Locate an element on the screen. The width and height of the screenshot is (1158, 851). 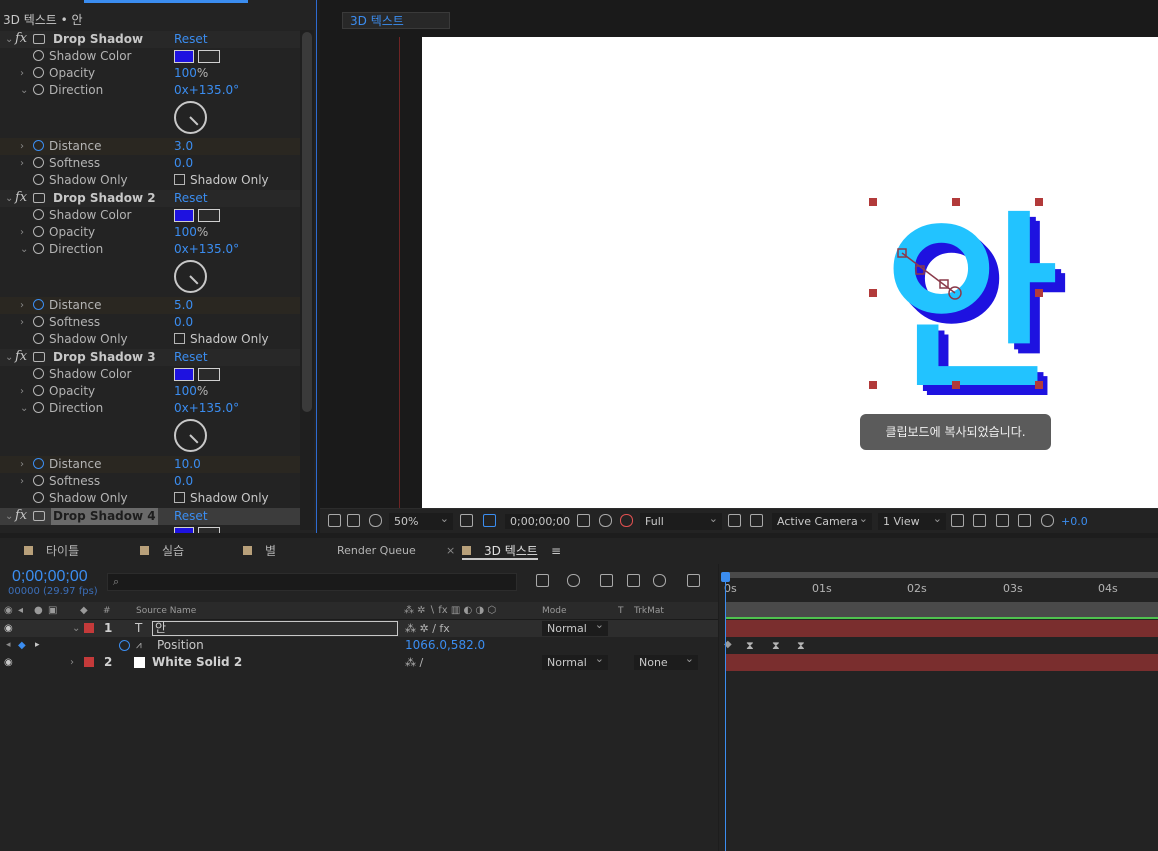
tab-3d-text-comp: 3D 텍스트 is located at coordinates (500, 551).